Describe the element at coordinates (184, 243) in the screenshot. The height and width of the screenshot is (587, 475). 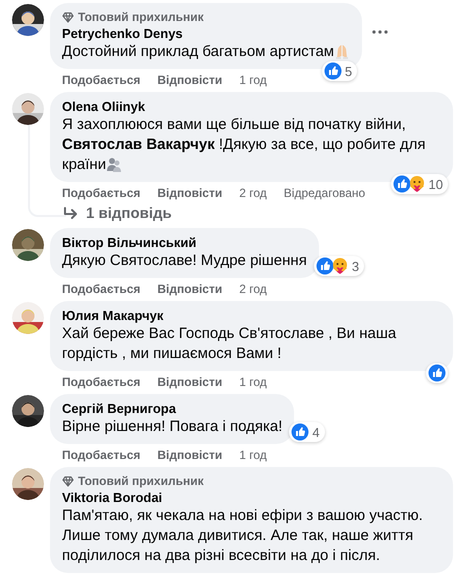
I see `author-name: Віктор Вільчинський` at that location.